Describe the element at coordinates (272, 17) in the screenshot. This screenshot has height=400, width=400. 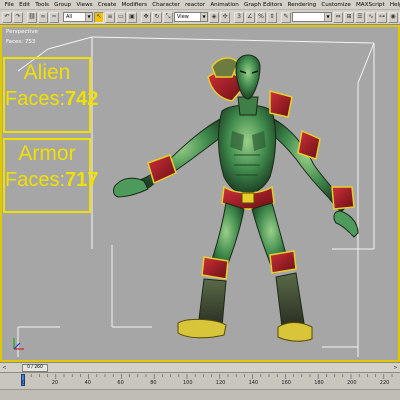
I see `spinner-snap-icon: ⇕` at that location.